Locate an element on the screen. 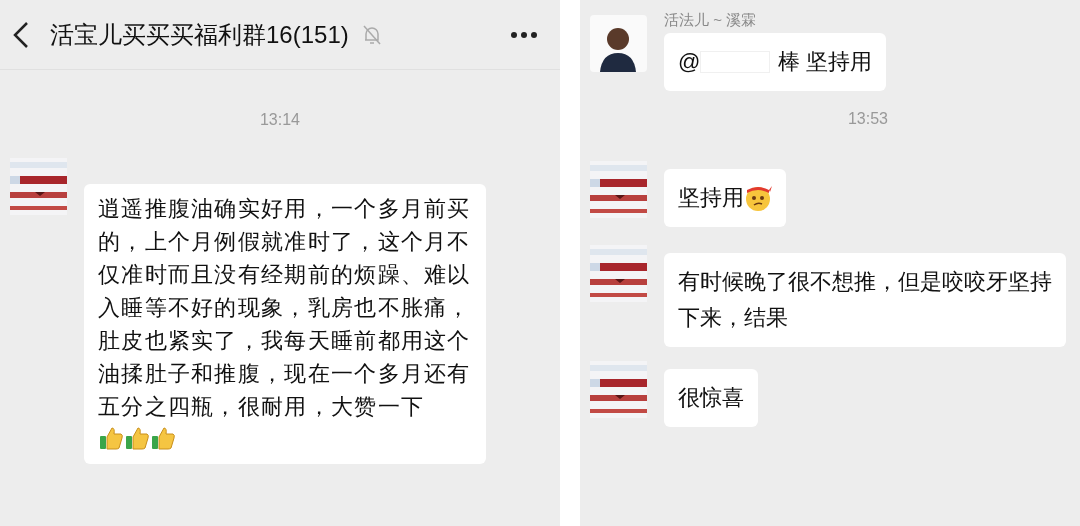 The height and width of the screenshot is (526, 1080). message-text: 棒 坚持用 is located at coordinates (825, 62).